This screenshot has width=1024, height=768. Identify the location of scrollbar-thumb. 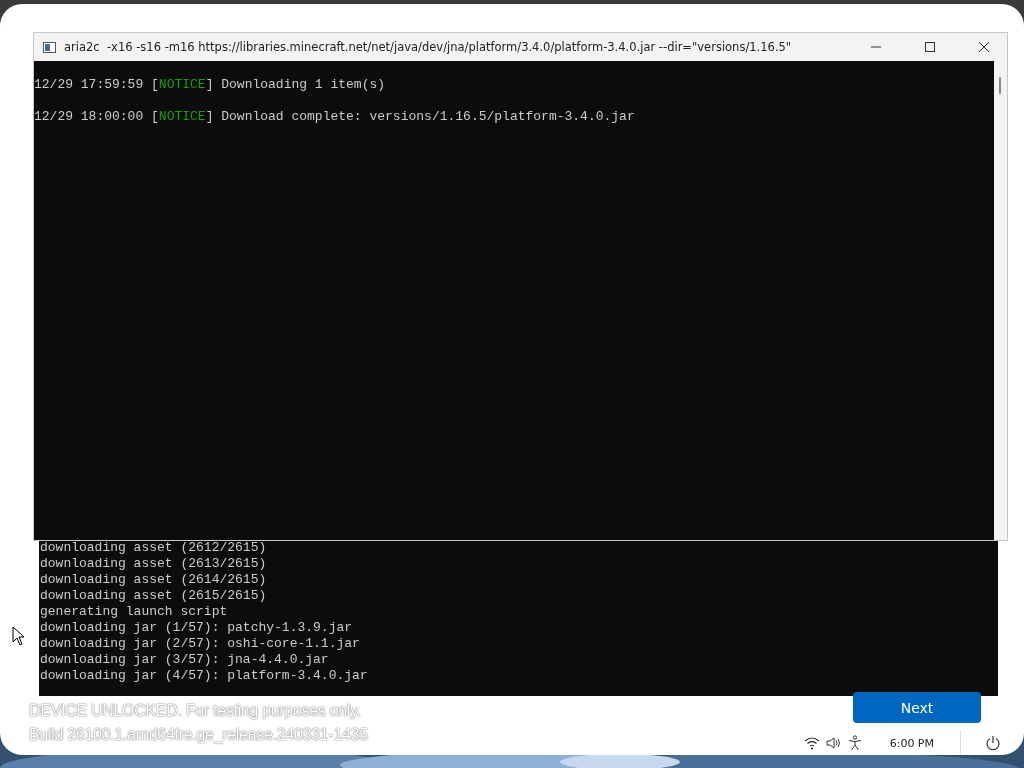
(1000, 85).